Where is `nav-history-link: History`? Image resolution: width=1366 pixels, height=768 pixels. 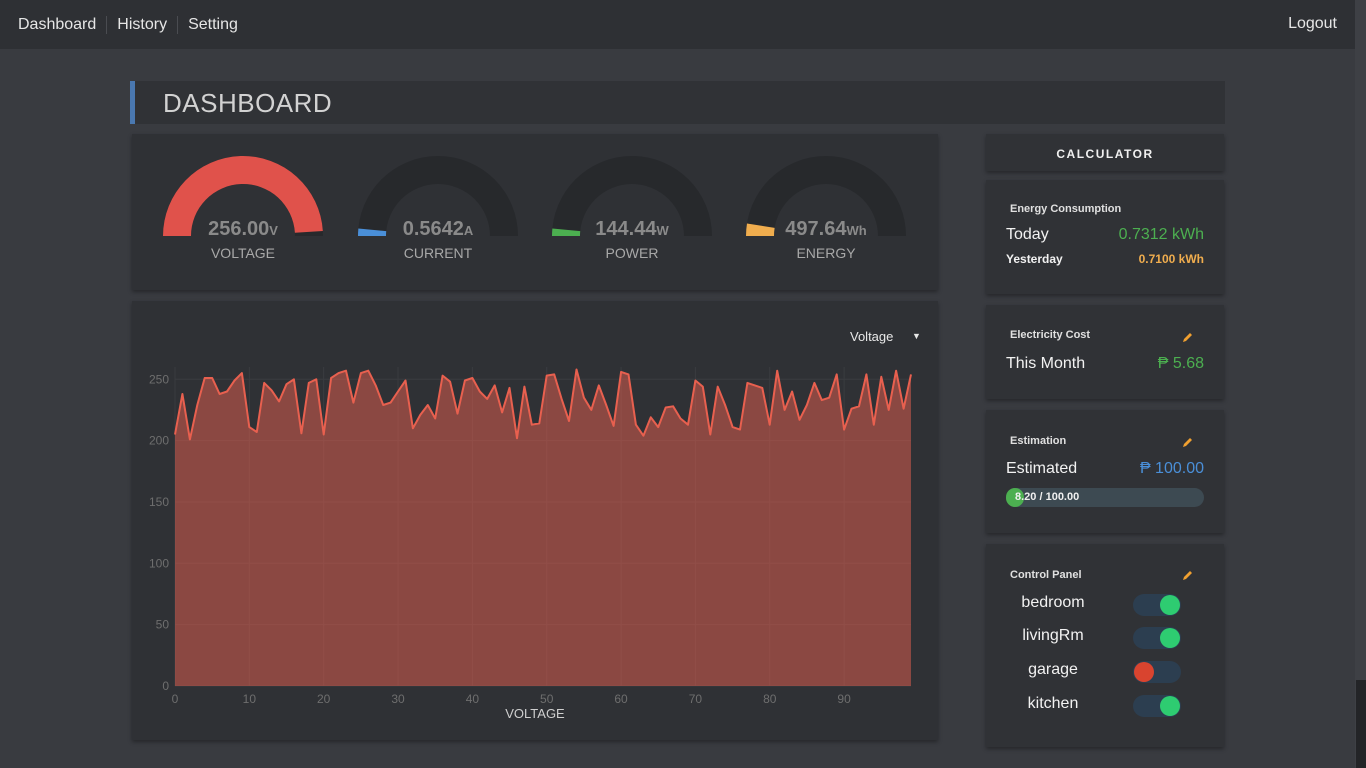 nav-history-link: History is located at coordinates (142, 25).